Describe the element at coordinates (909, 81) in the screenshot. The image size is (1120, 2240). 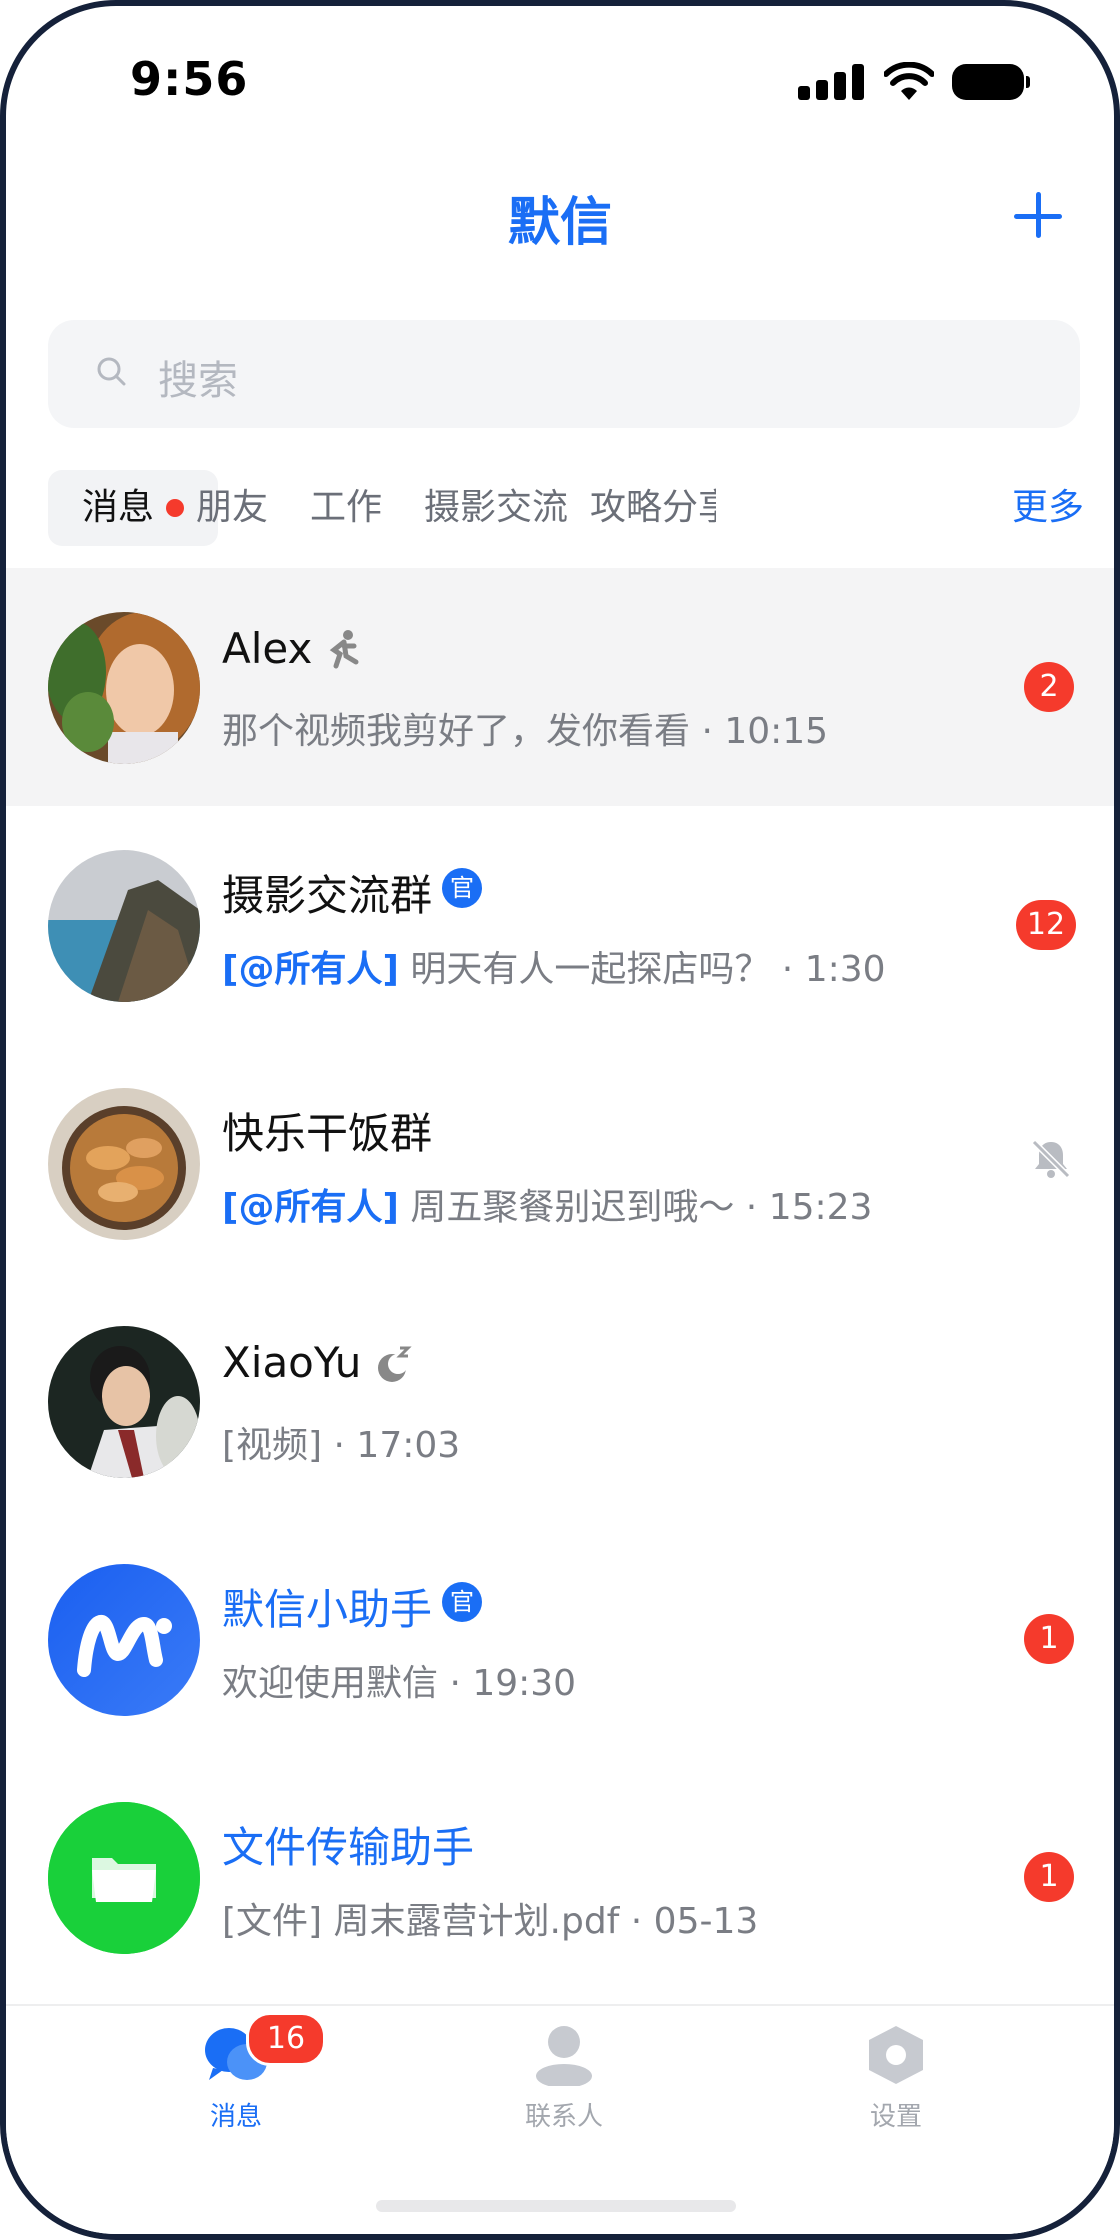
I see `wifi-icon` at that location.